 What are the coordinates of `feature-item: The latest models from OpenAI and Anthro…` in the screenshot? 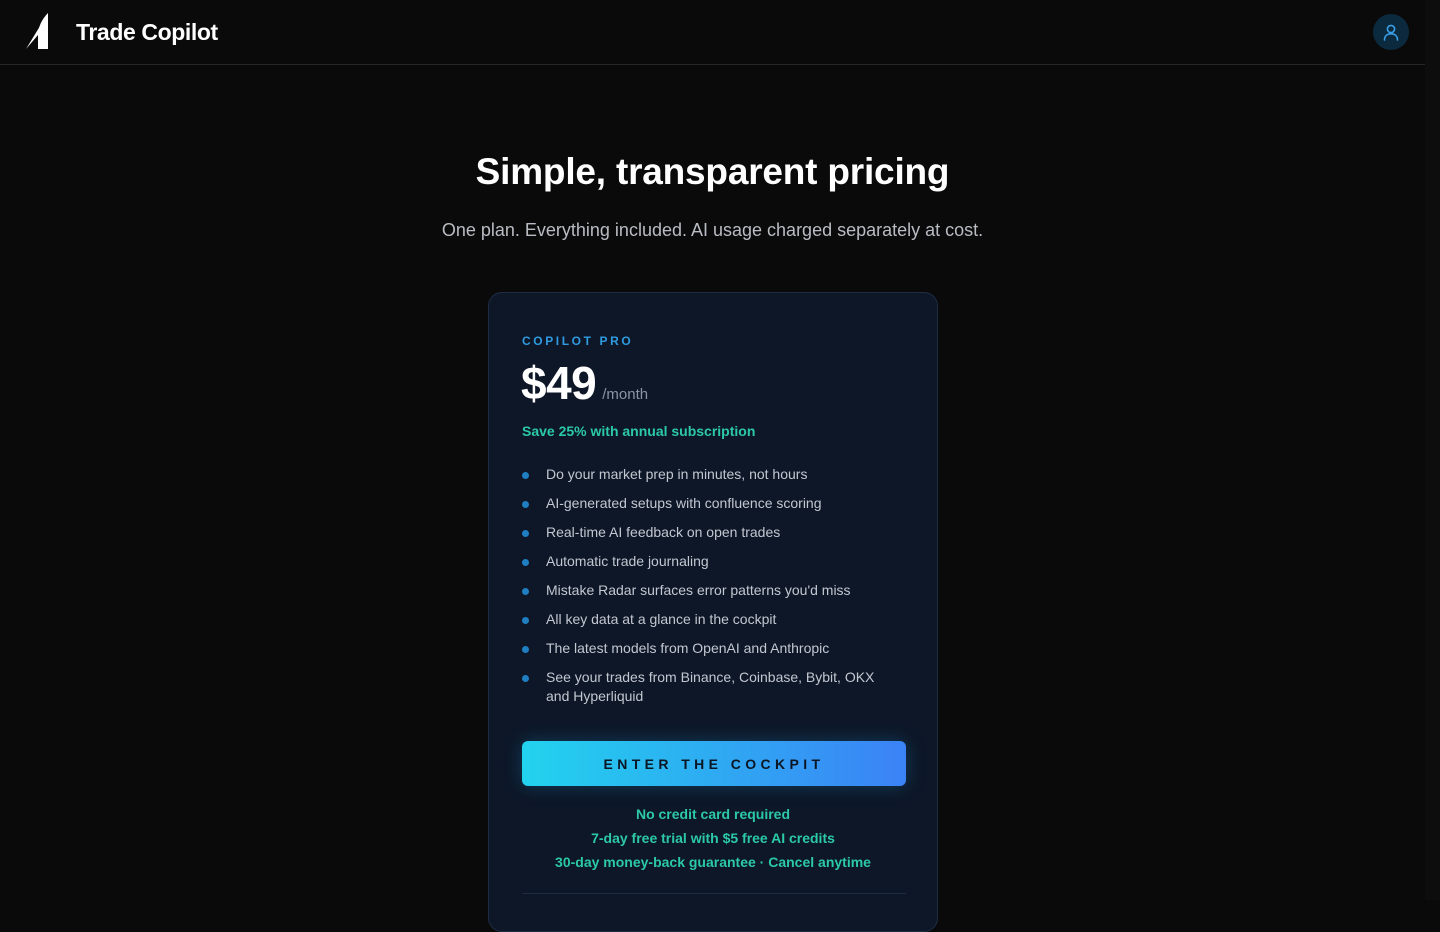 It's located at (707, 648).